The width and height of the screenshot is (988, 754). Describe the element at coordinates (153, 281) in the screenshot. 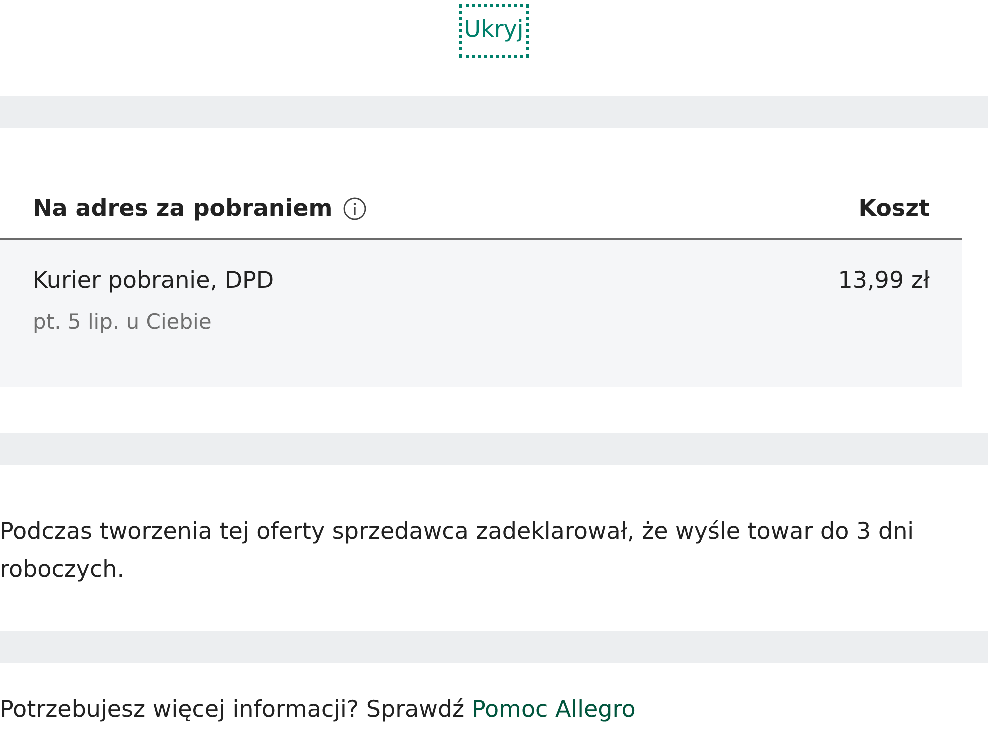

I see `delivery-method: Kurier pobranie, DPD` at that location.